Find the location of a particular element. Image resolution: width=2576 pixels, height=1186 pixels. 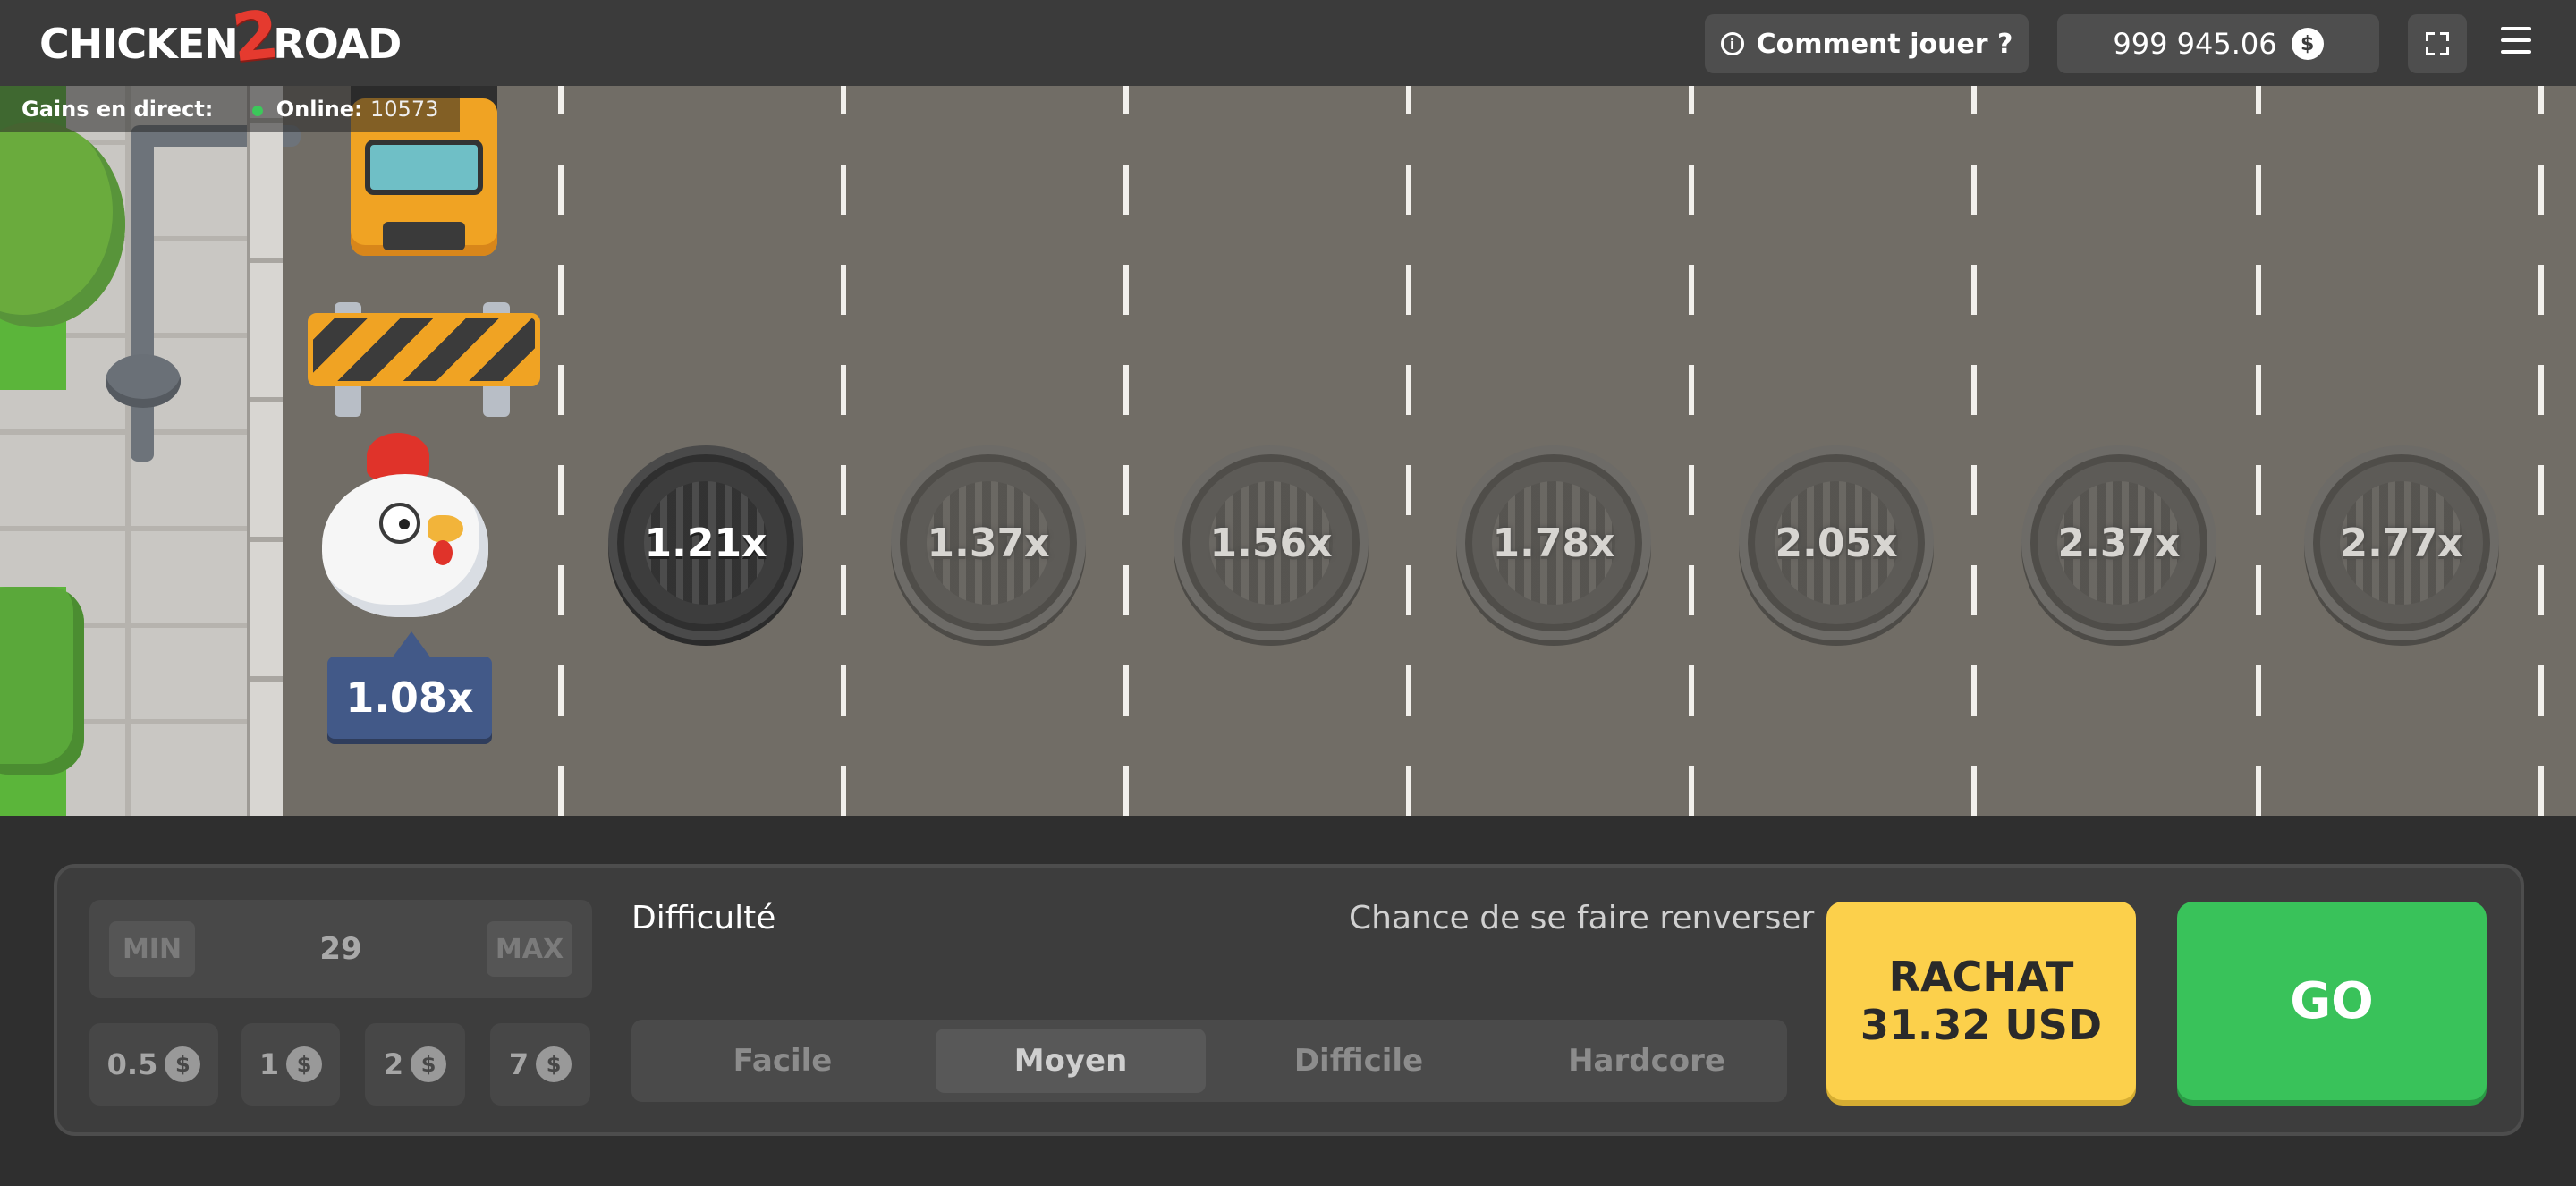

street-lamp is located at coordinates (142, 296).